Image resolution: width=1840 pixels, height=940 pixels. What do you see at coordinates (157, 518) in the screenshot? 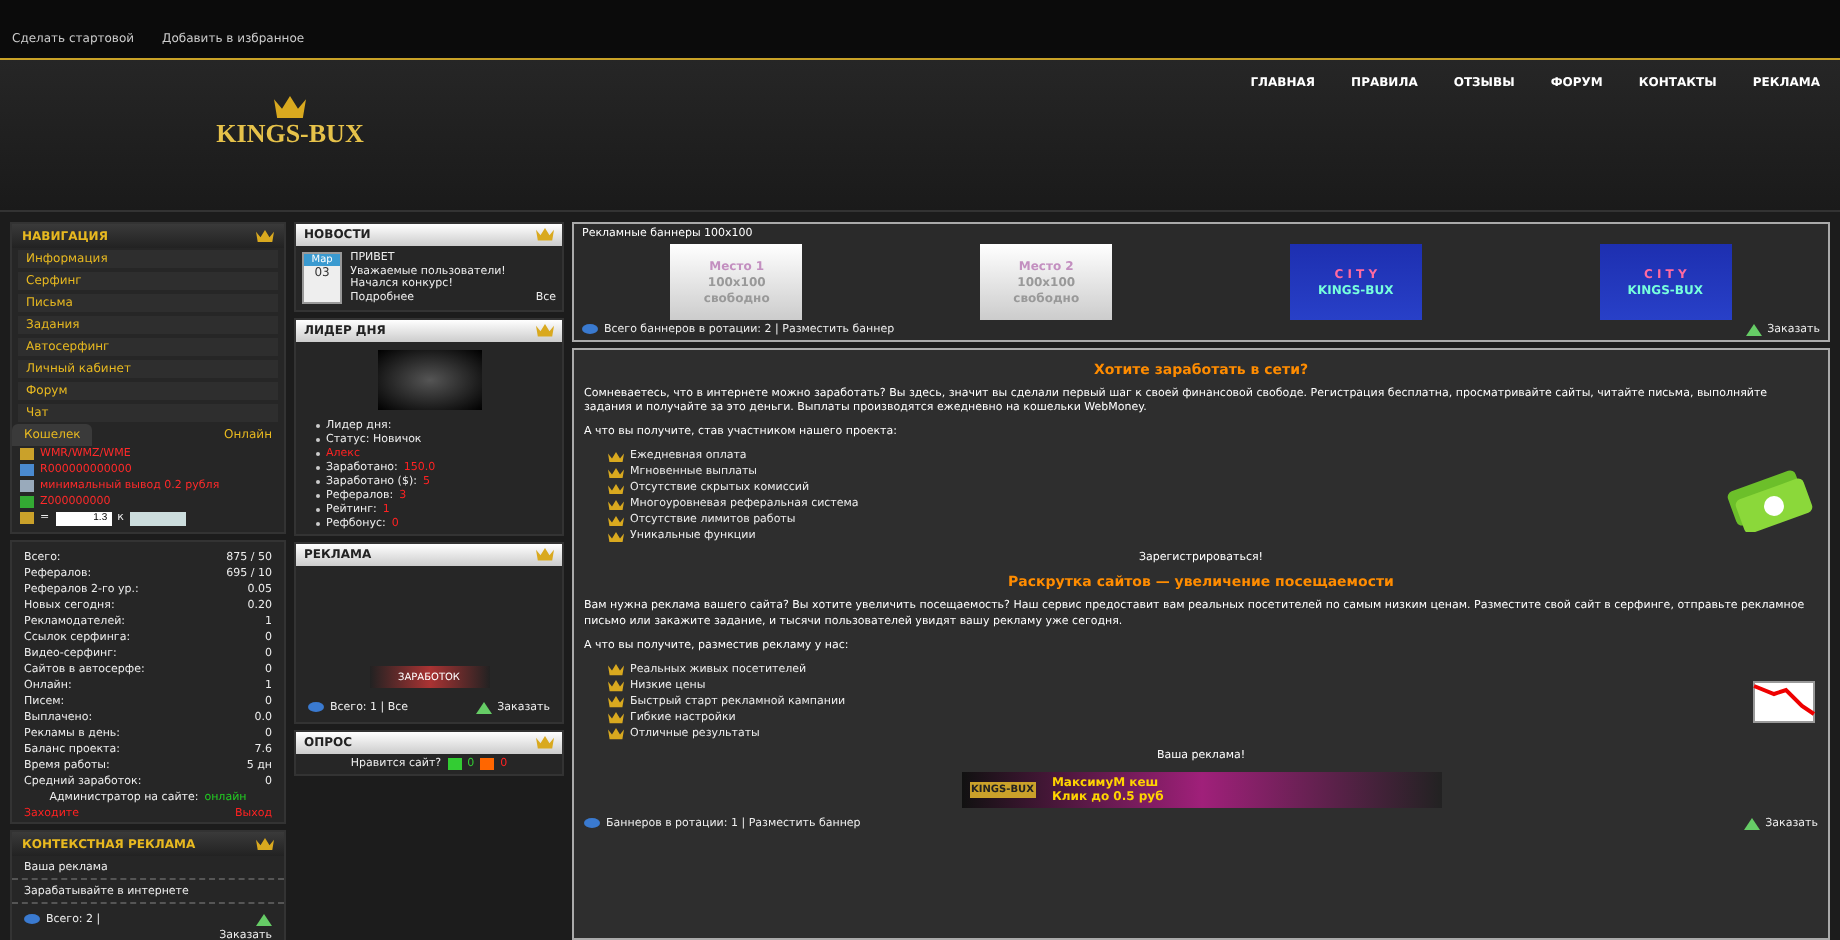
I see `amount-field` at bounding box center [157, 518].